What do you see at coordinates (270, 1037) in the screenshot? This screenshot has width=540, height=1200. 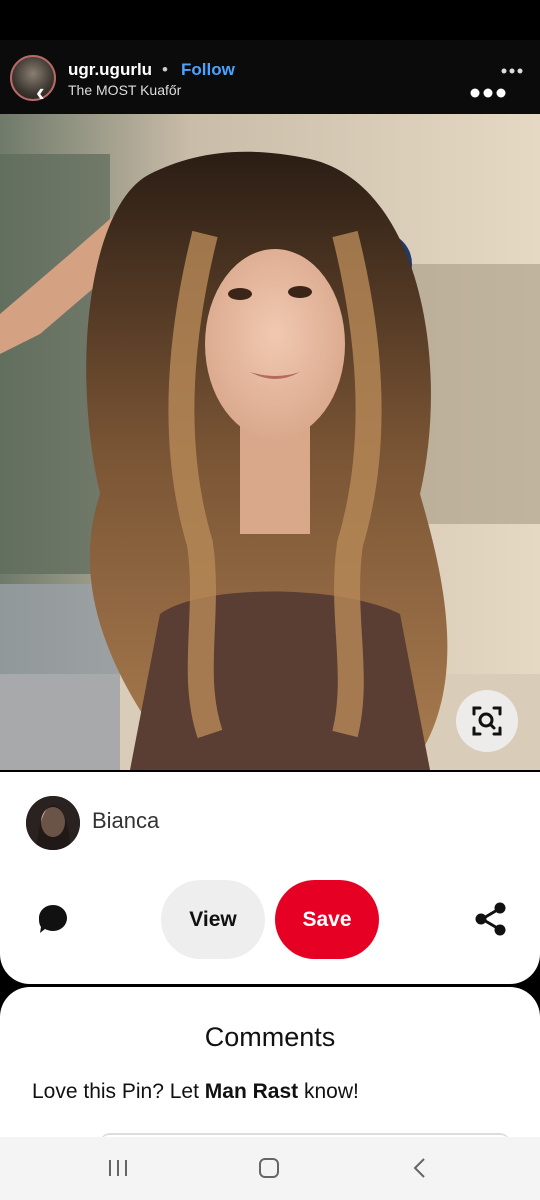 I see `comments-title: Comments` at bounding box center [270, 1037].